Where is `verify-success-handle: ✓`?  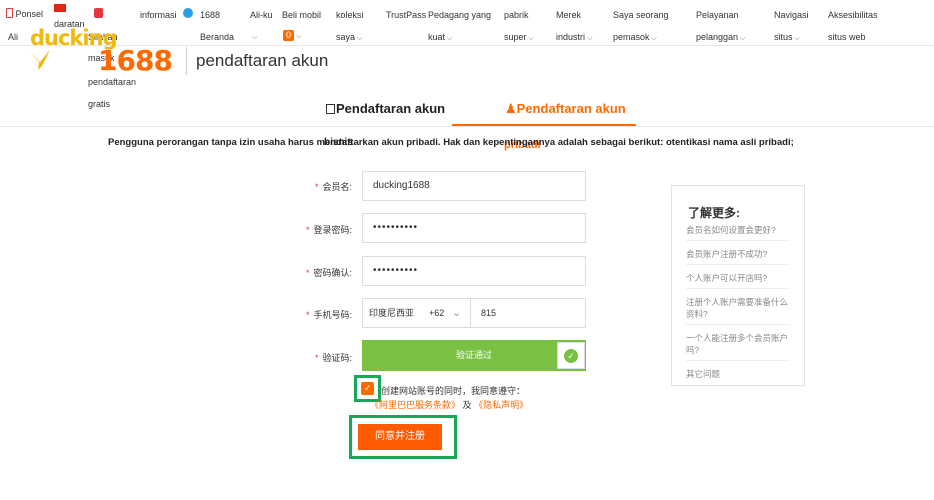 verify-success-handle: ✓ is located at coordinates (571, 355).